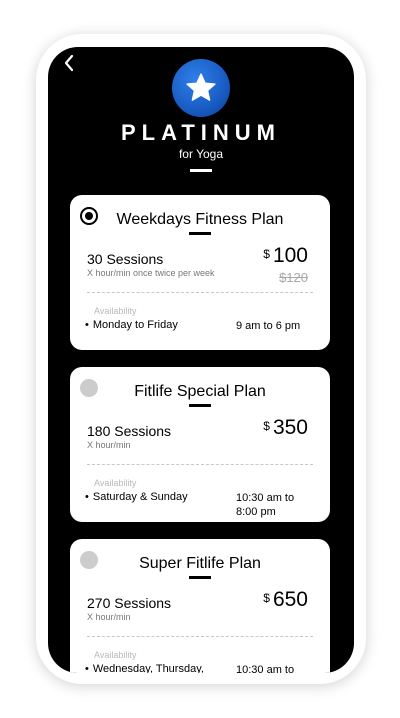 Image resolution: width=400 pixels, height=718 pixels. I want to click on title-underline, so click(201, 170).